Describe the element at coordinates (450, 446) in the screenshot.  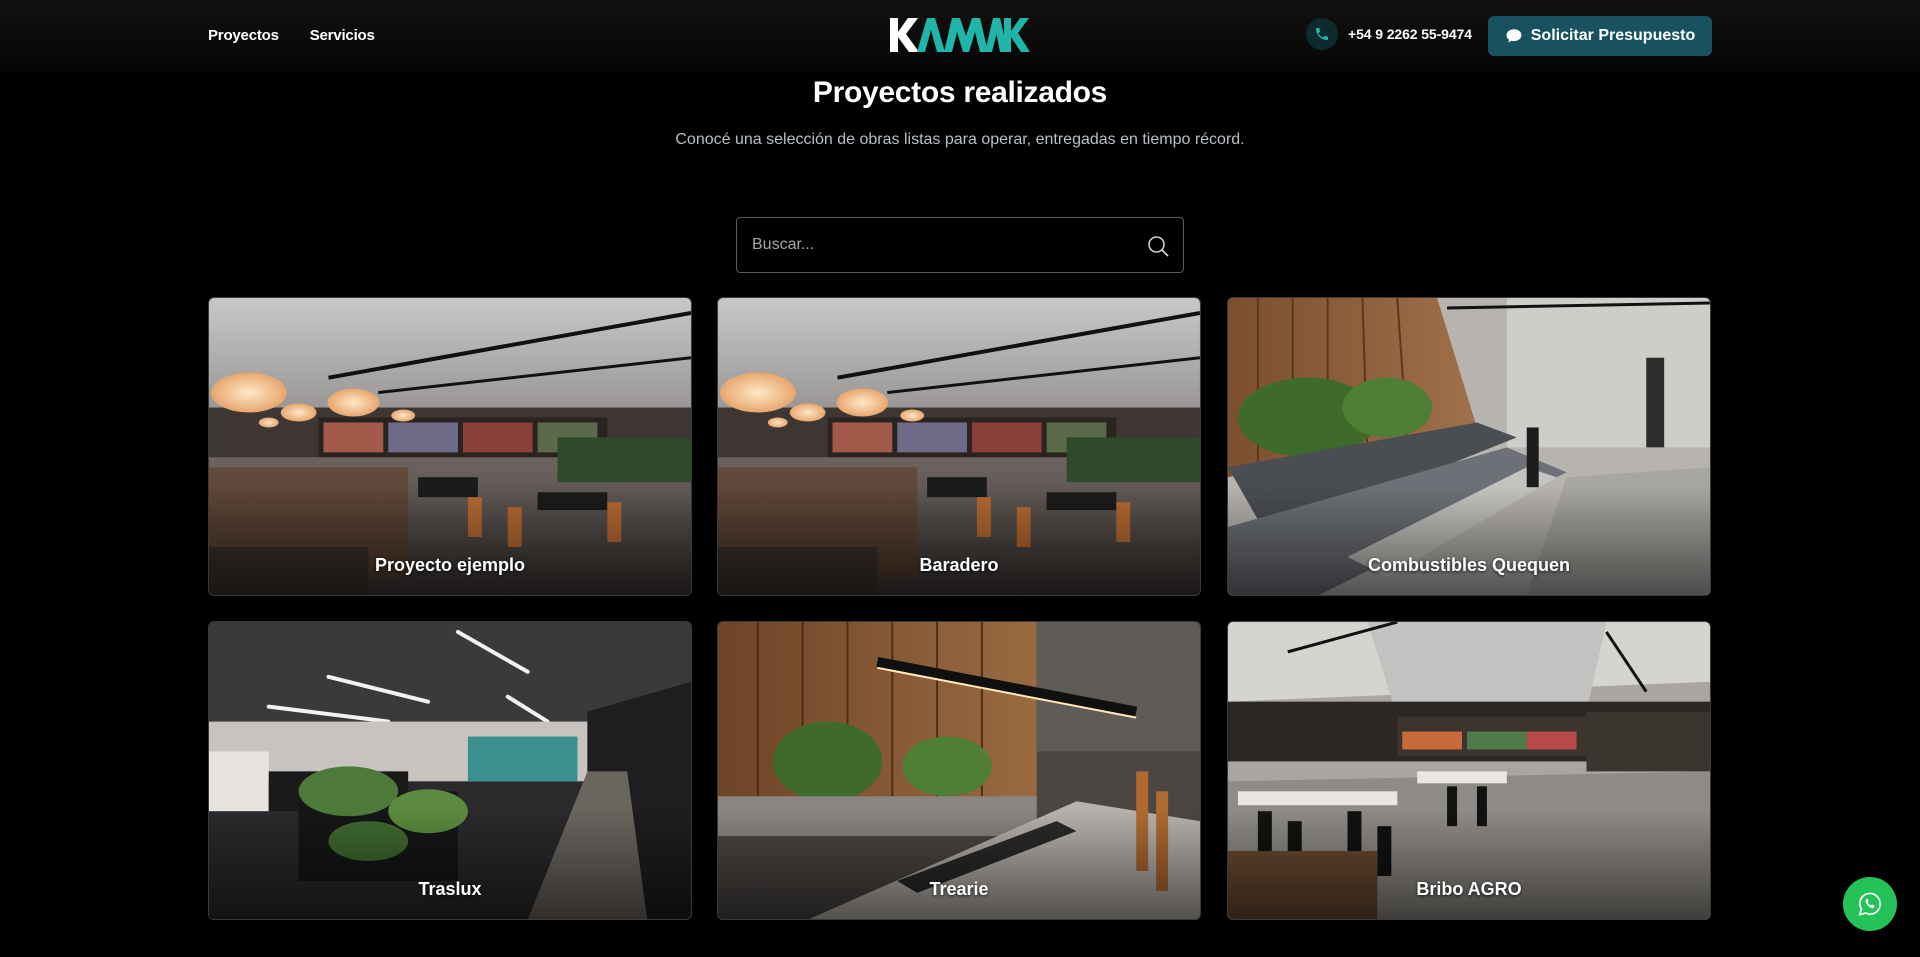
I see `project-card: Proyecto ejemplo` at that location.